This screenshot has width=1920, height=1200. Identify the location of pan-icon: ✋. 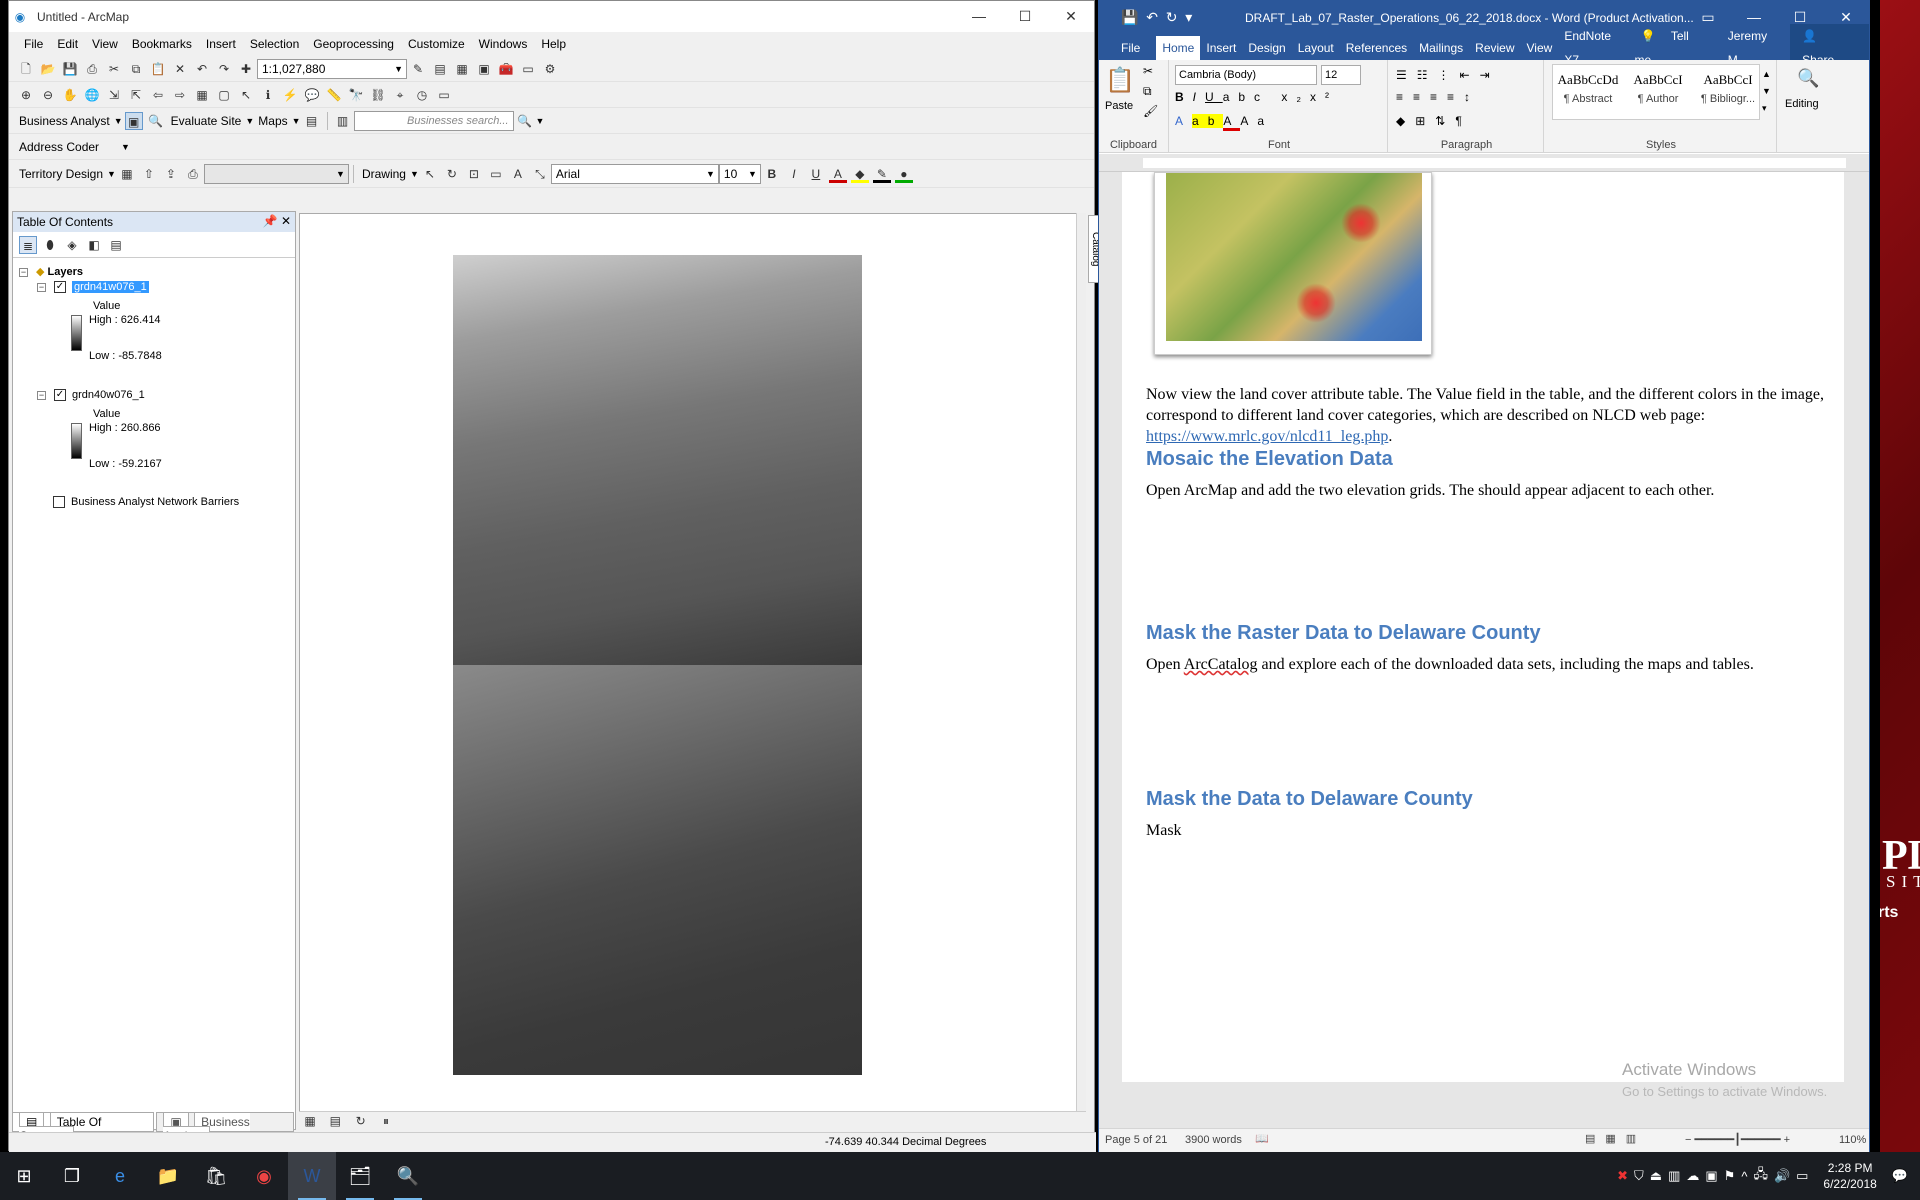
(70, 95).